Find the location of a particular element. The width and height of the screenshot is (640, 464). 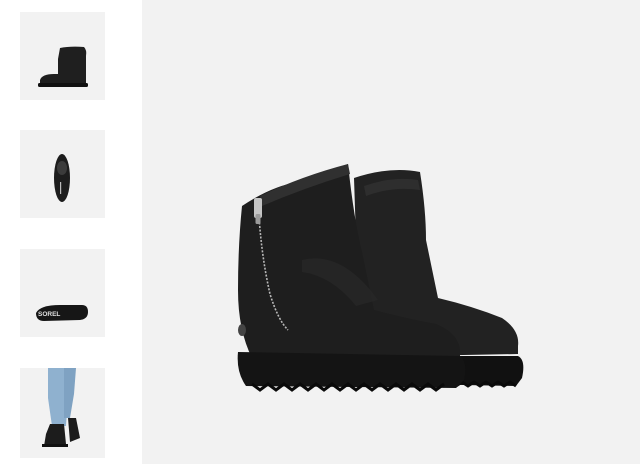

boot-side-image is located at coordinates (63, 66).